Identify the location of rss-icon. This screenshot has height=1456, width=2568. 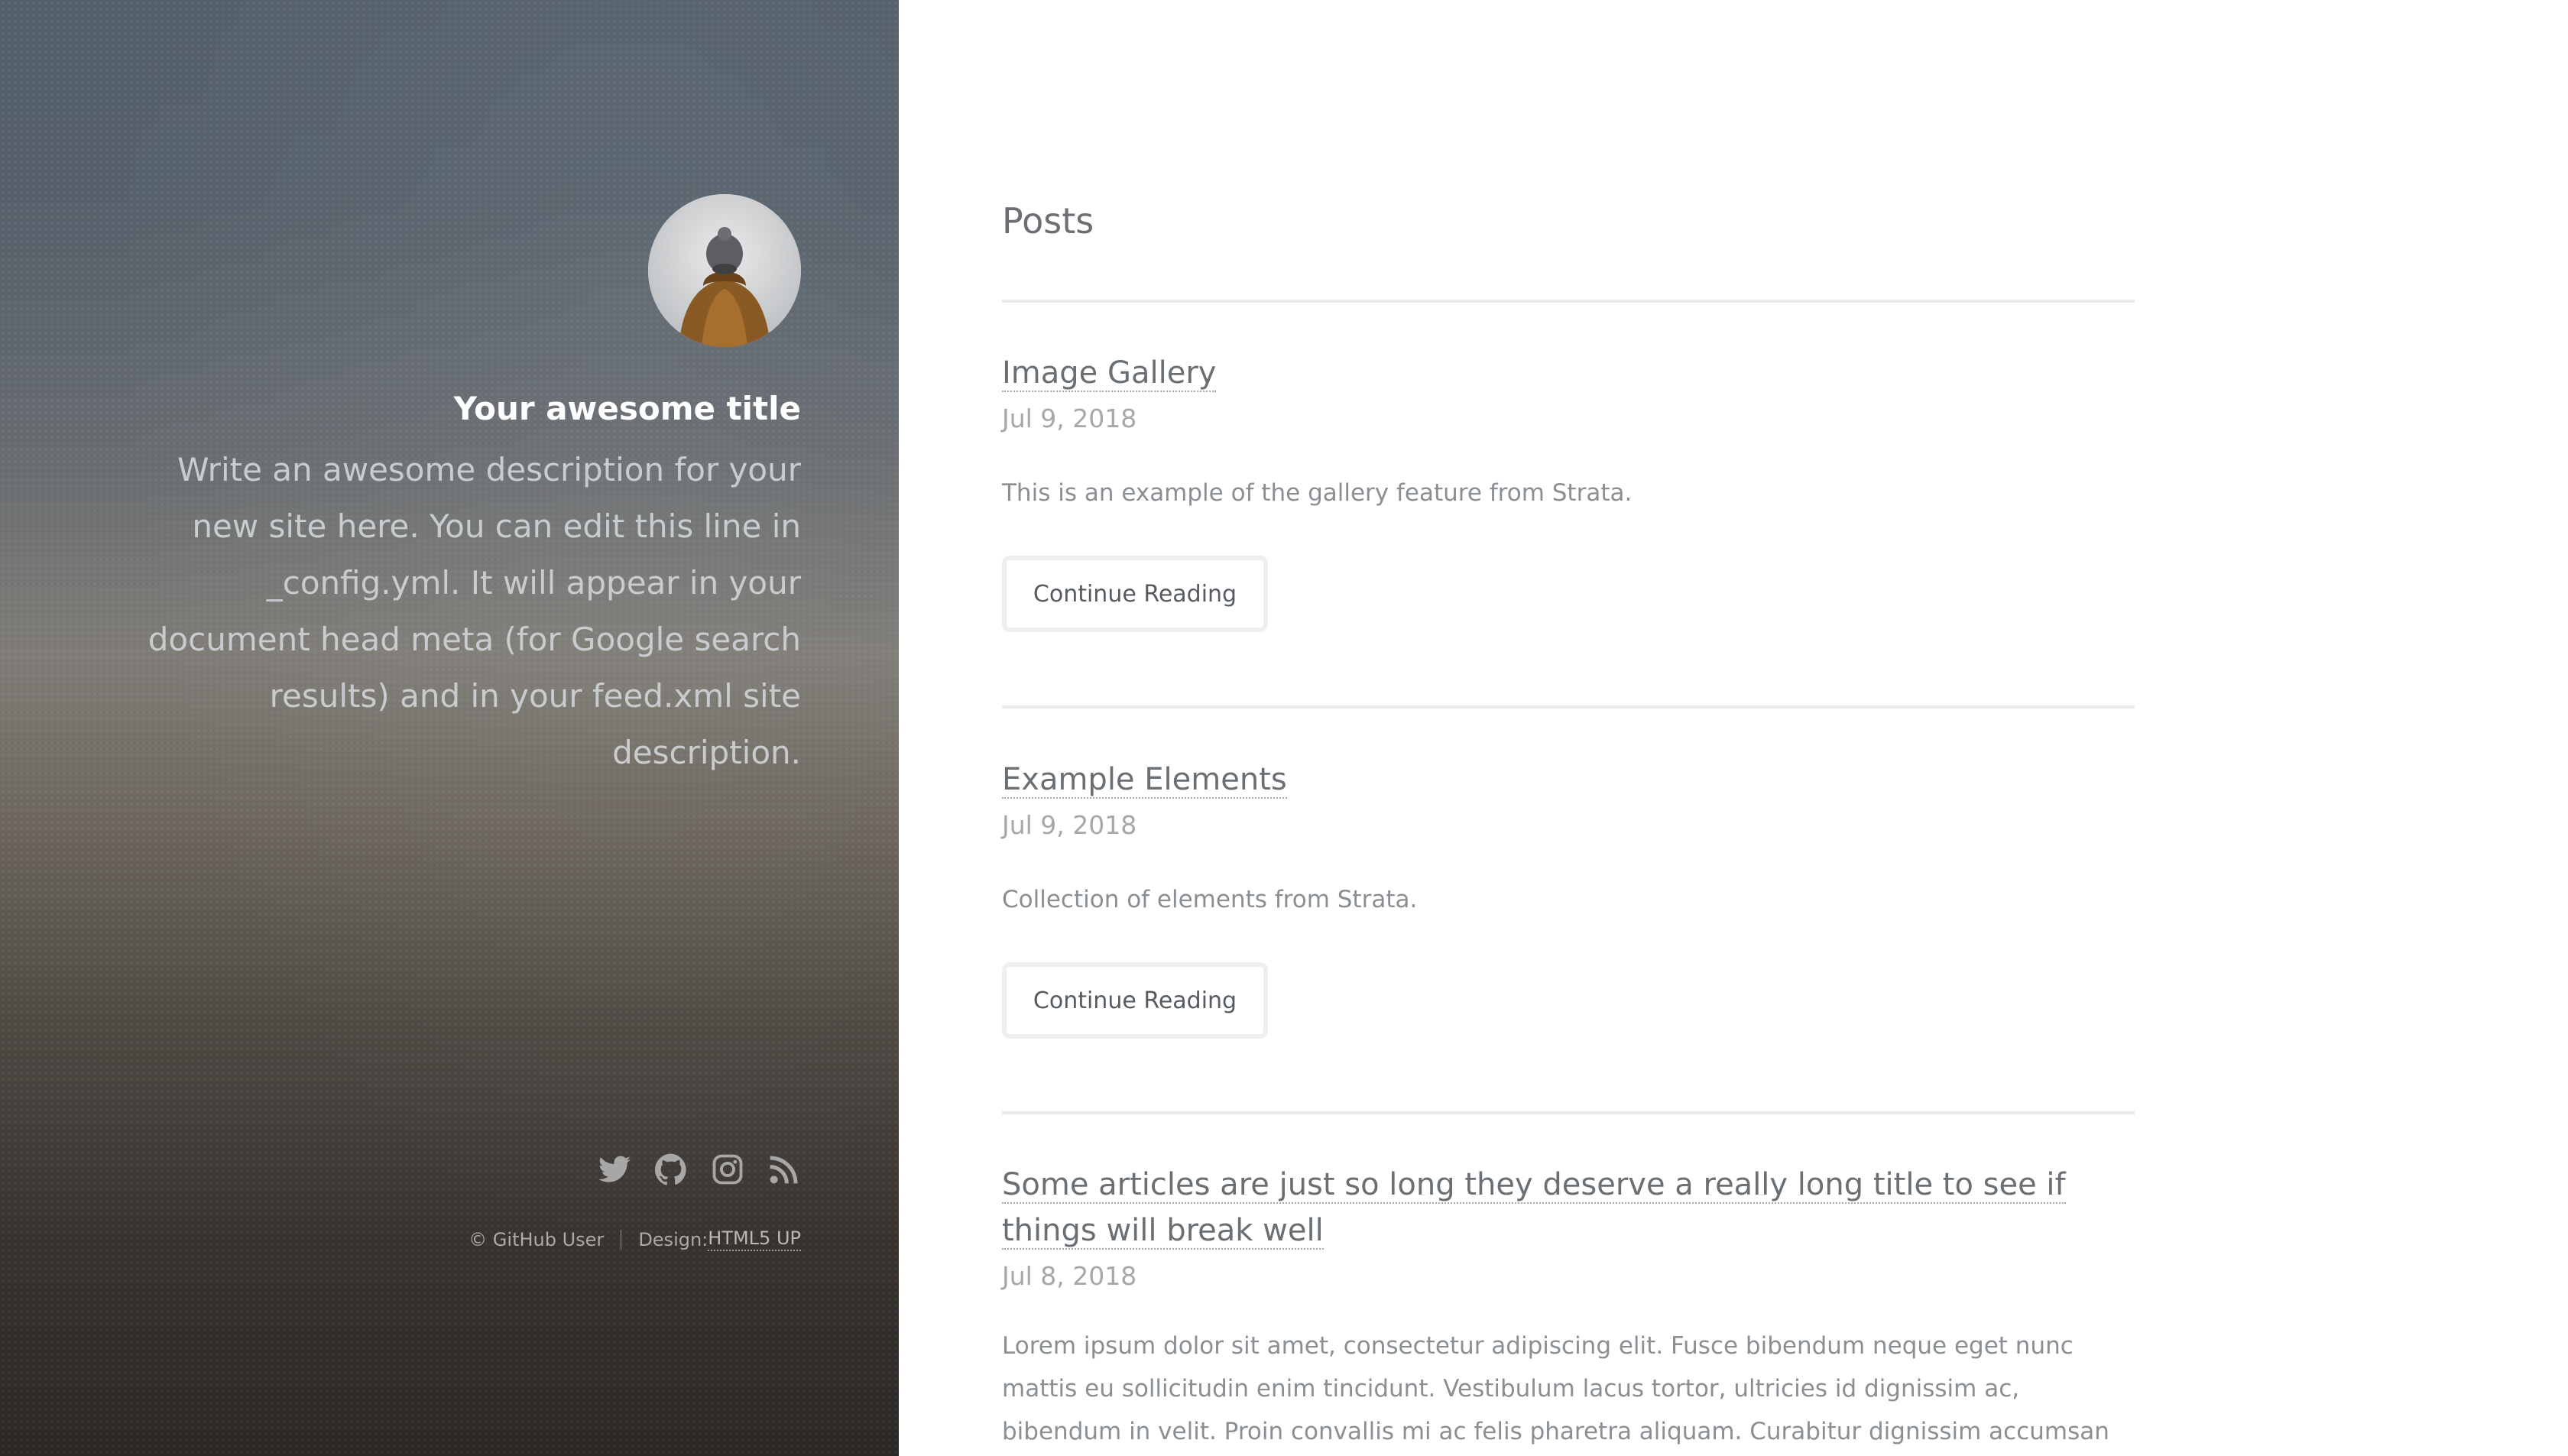
(784, 1169).